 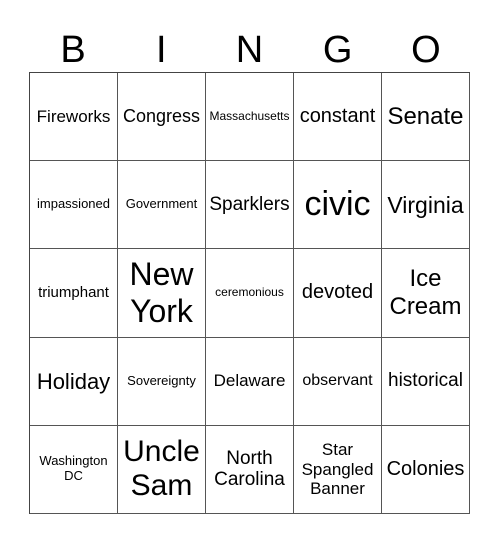 I want to click on bingo-cell: Massachusetts, so click(x=250, y=117).